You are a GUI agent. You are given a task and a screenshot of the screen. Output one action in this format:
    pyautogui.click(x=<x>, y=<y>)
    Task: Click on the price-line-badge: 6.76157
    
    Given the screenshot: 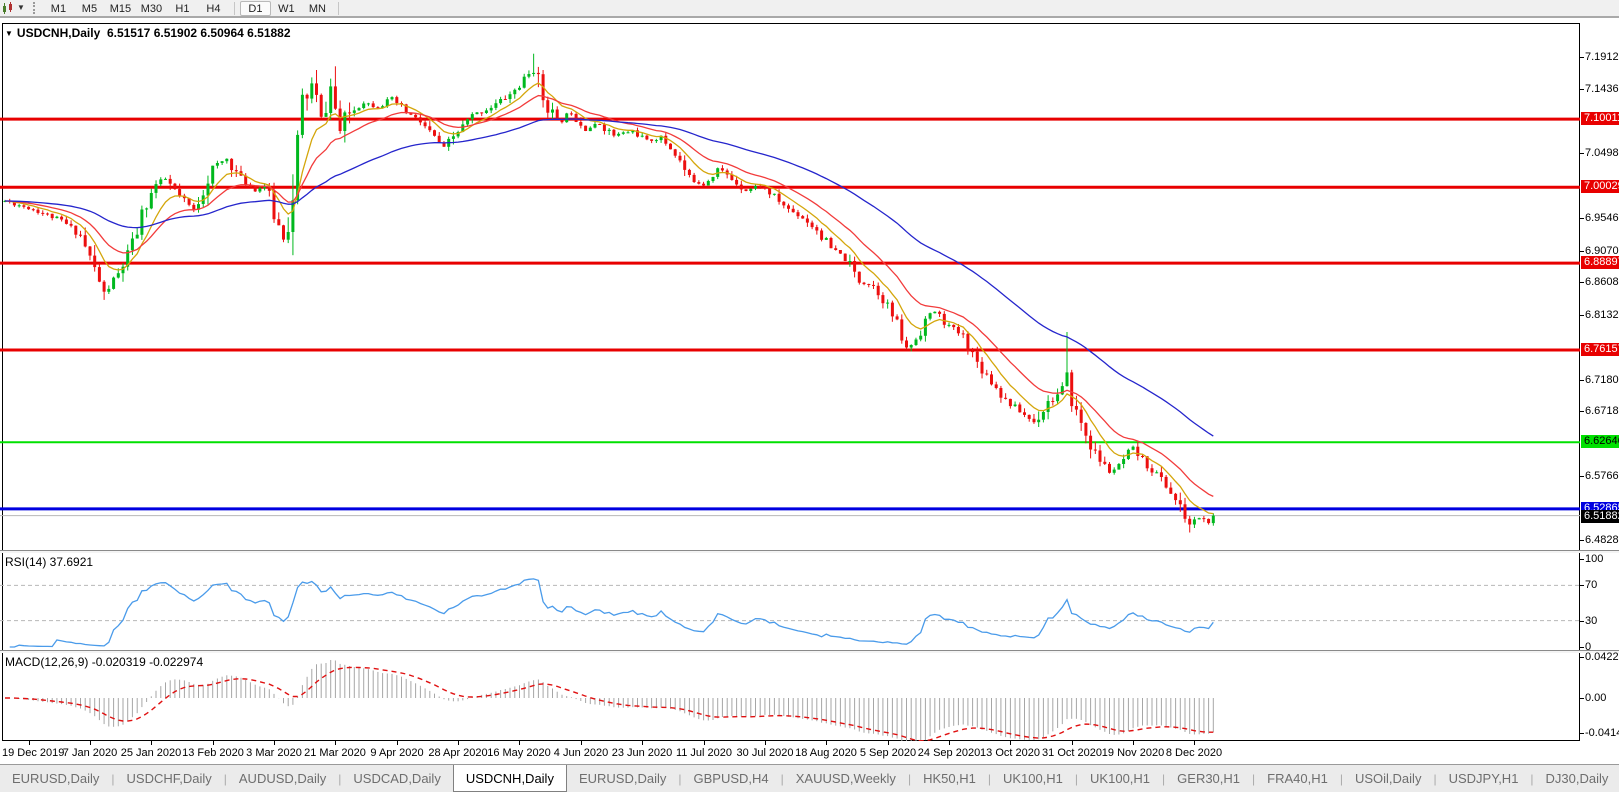 What is the action you would take?
    pyautogui.click(x=1600, y=349)
    